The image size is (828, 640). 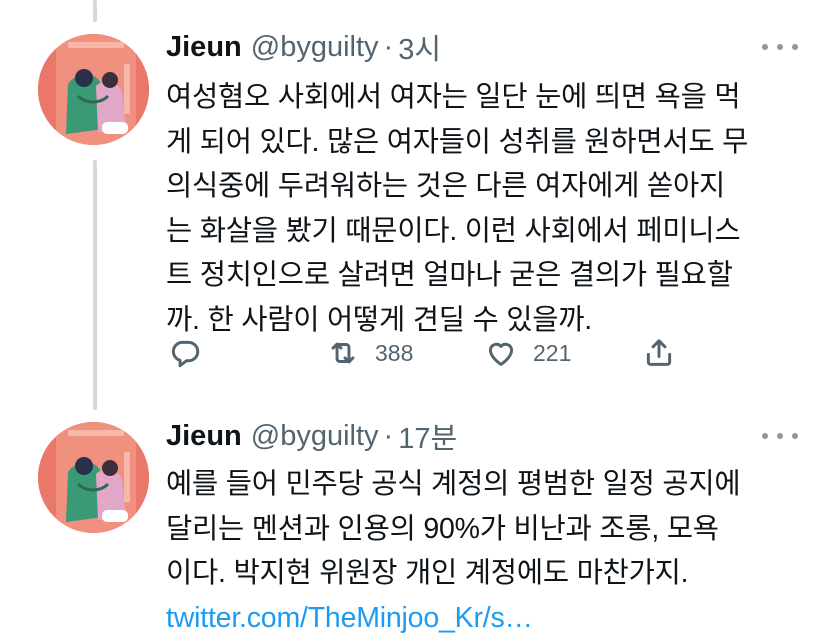 I want to click on share-icon, so click(x=659, y=353).